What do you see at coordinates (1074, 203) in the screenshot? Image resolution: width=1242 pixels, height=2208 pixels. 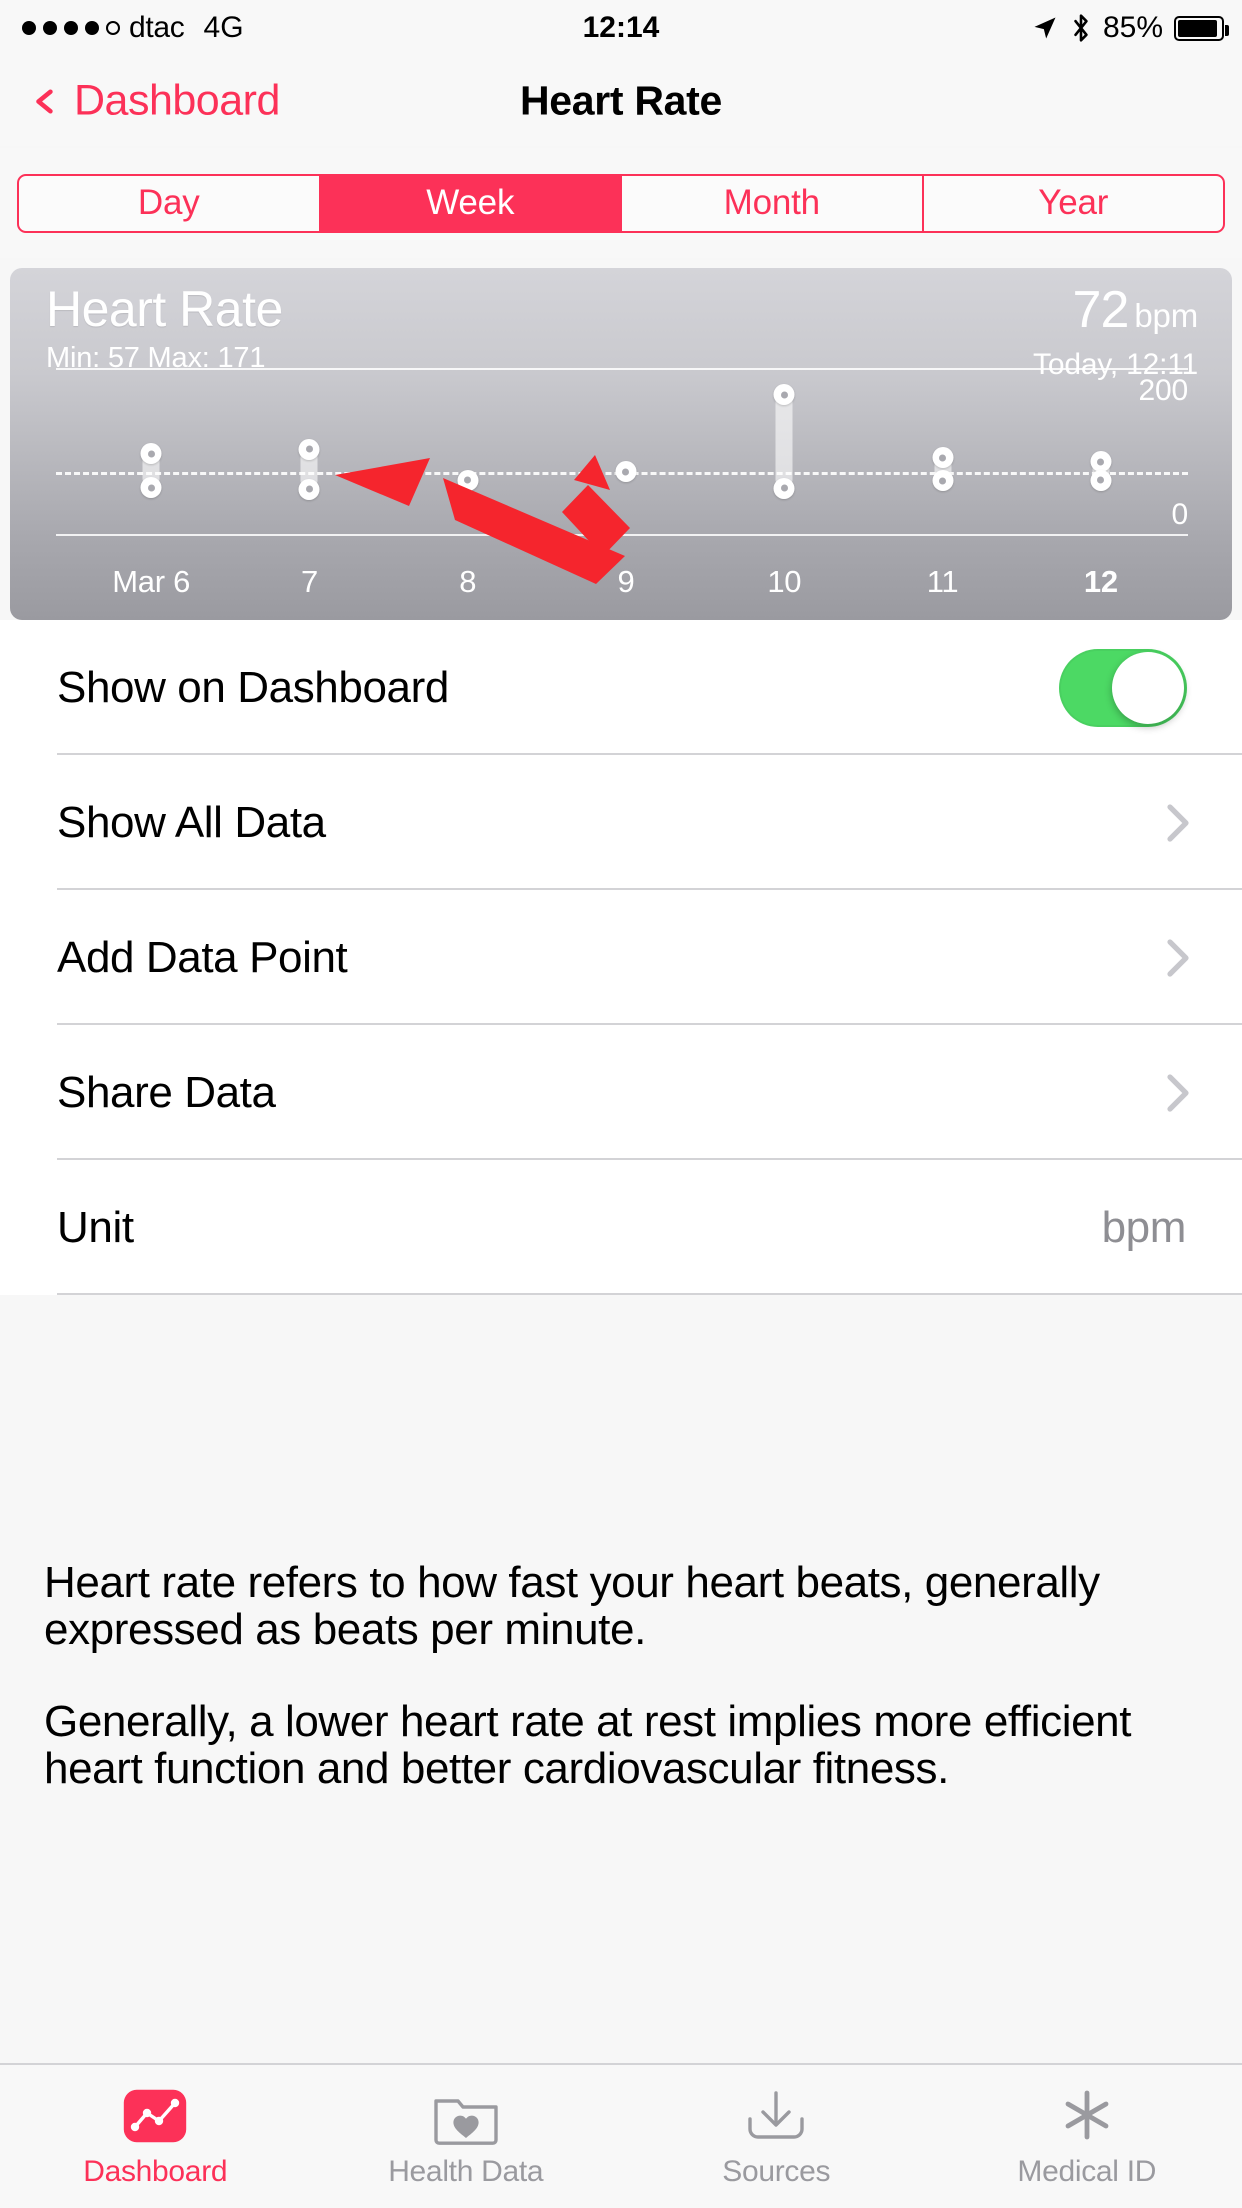 I see `segment-year: Year` at bounding box center [1074, 203].